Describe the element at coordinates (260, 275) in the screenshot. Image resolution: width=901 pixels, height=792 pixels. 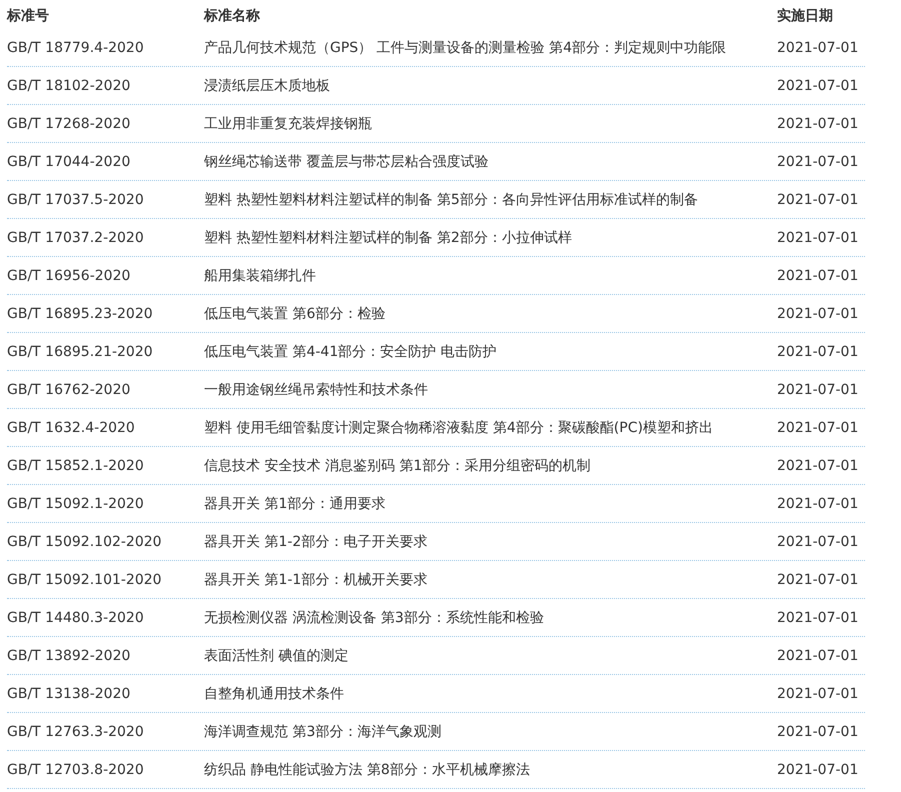
I see `table-cell-text: 船用集装箱绑扎件` at that location.